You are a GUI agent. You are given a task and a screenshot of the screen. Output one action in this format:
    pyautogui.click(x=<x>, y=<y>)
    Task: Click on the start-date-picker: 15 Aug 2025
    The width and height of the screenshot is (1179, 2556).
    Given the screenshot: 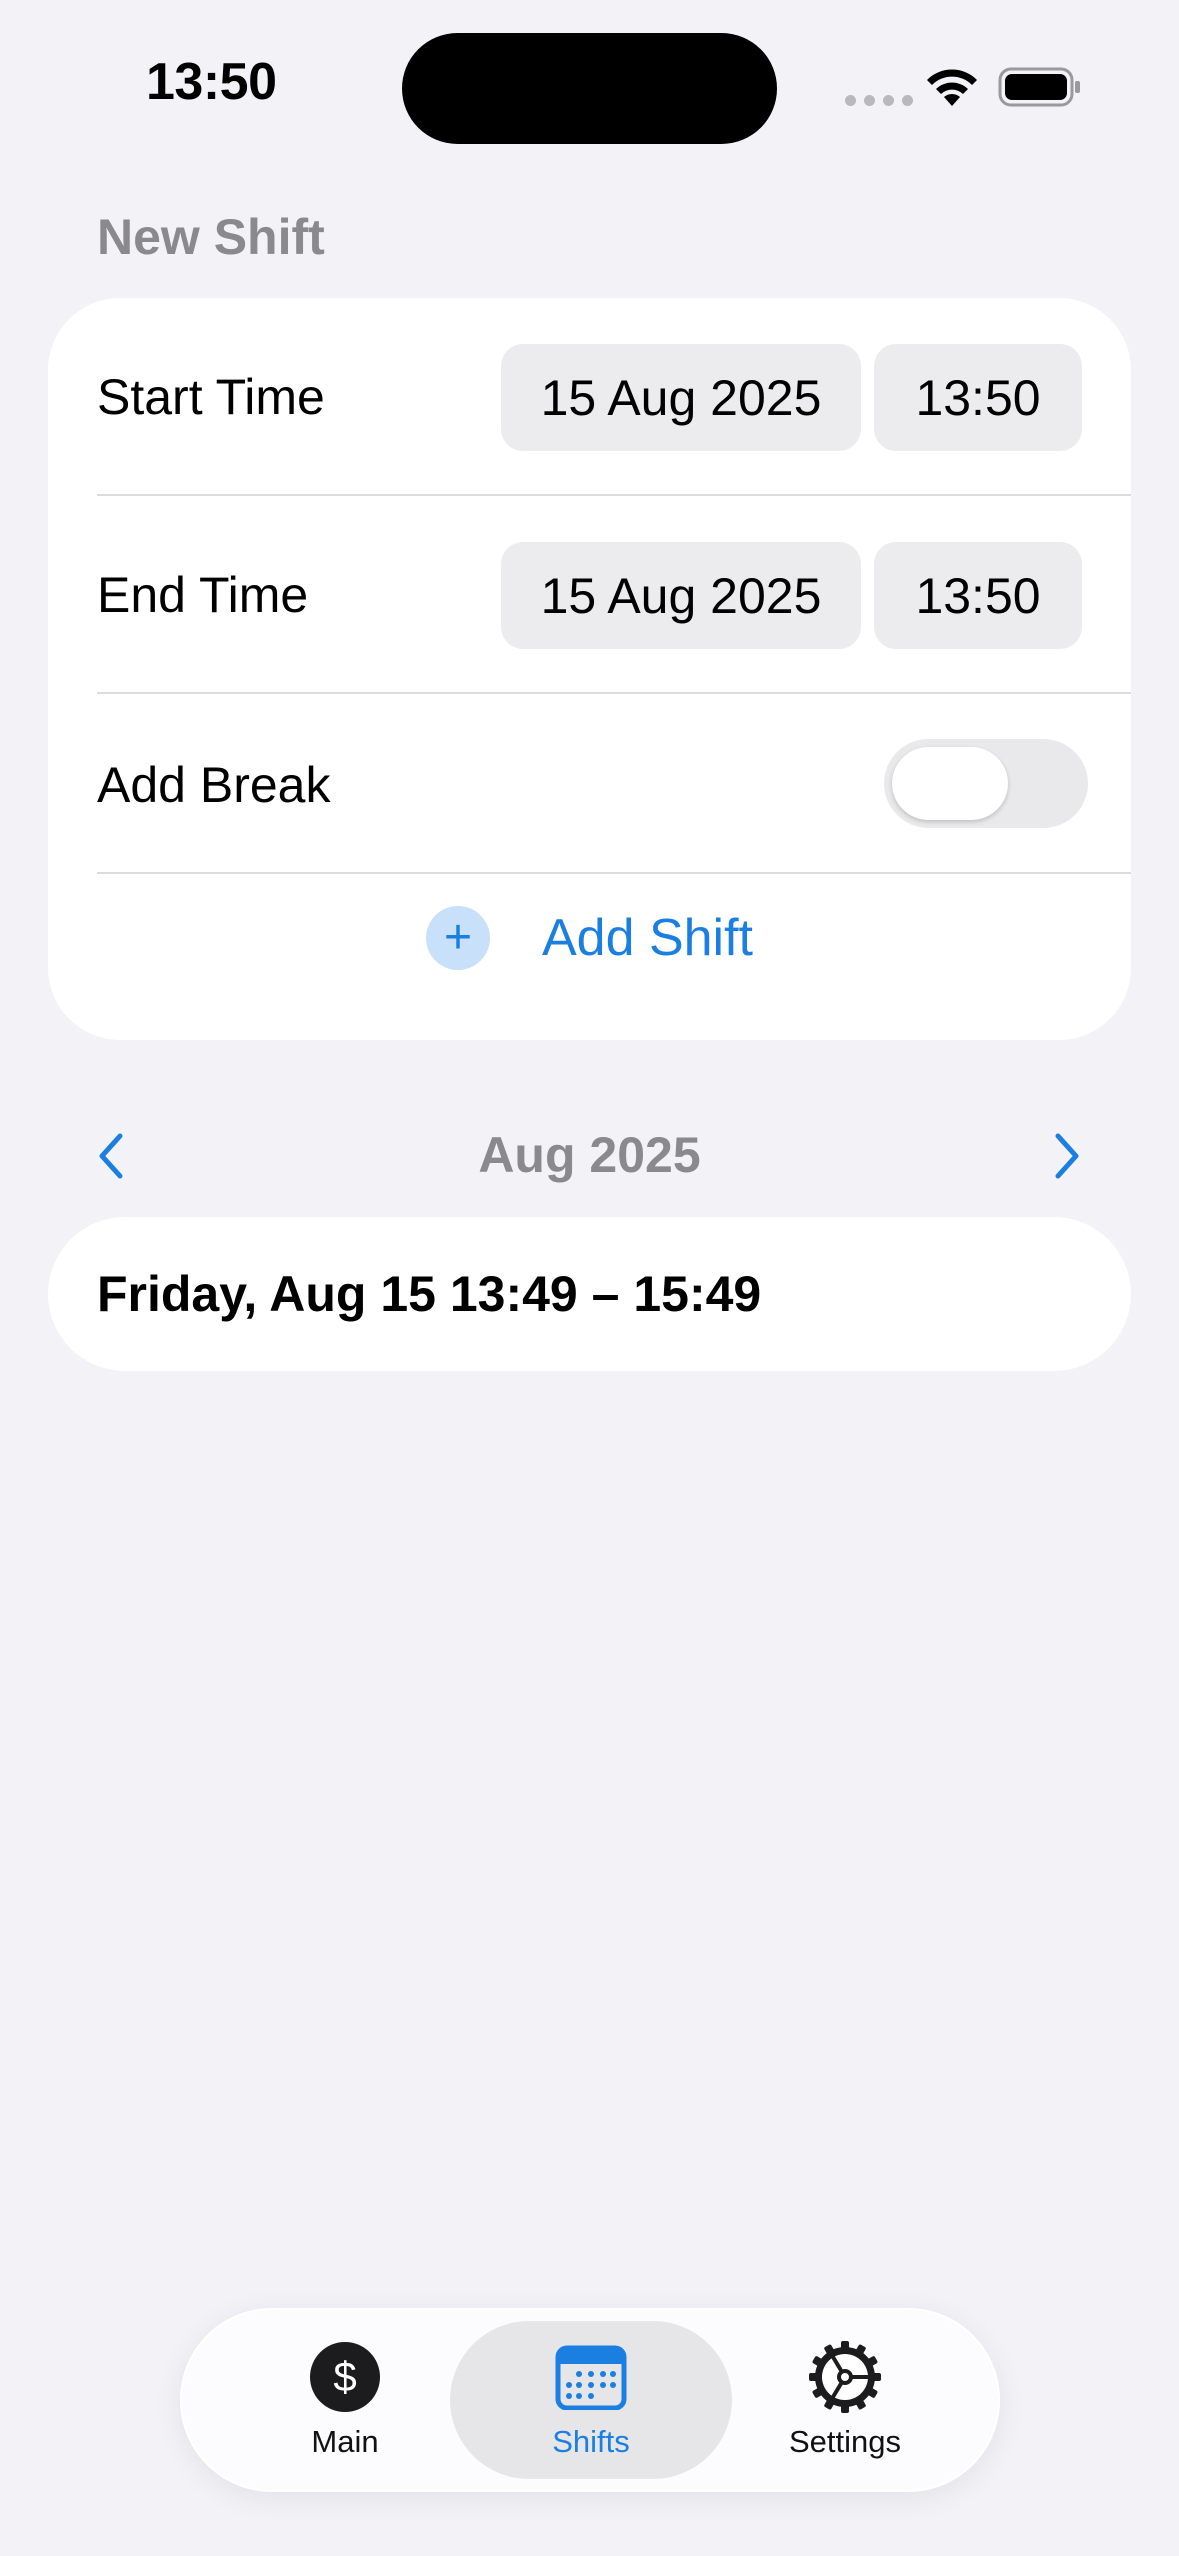 What is the action you would take?
    pyautogui.click(x=681, y=397)
    